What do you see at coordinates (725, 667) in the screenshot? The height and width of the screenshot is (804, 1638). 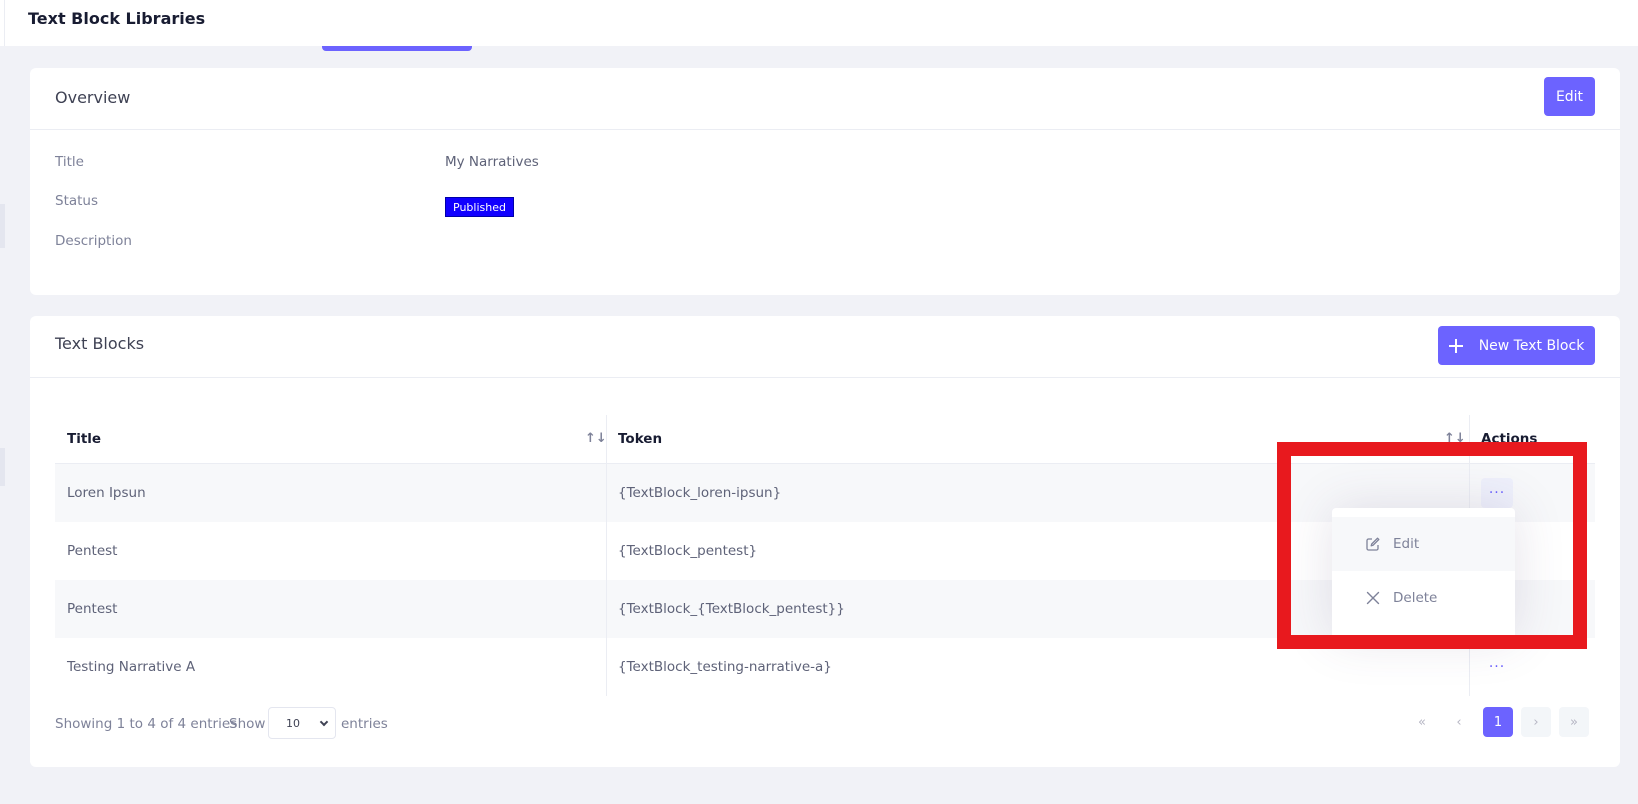 I see `row-token: {TextBlock_testing-narrative-a}` at bounding box center [725, 667].